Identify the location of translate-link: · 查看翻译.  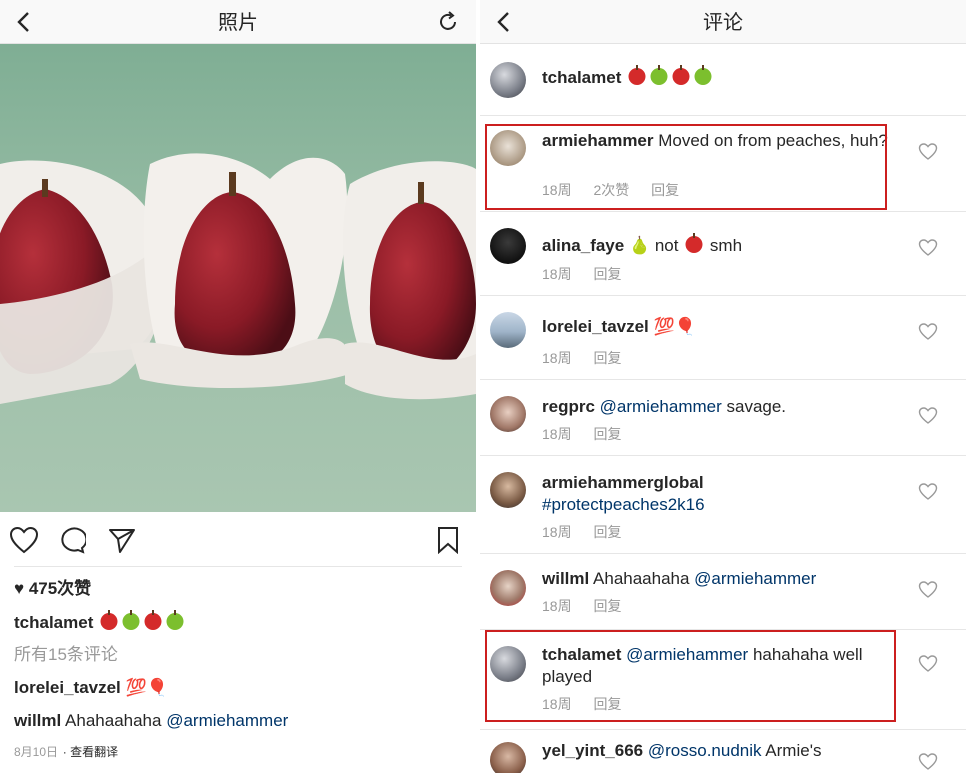
(90, 752).